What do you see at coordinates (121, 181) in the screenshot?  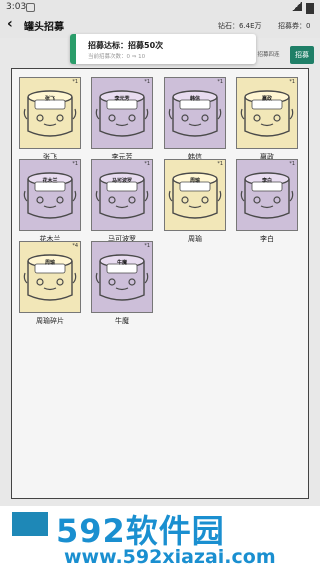 I see `card-plate-label: 马可波罗` at bounding box center [121, 181].